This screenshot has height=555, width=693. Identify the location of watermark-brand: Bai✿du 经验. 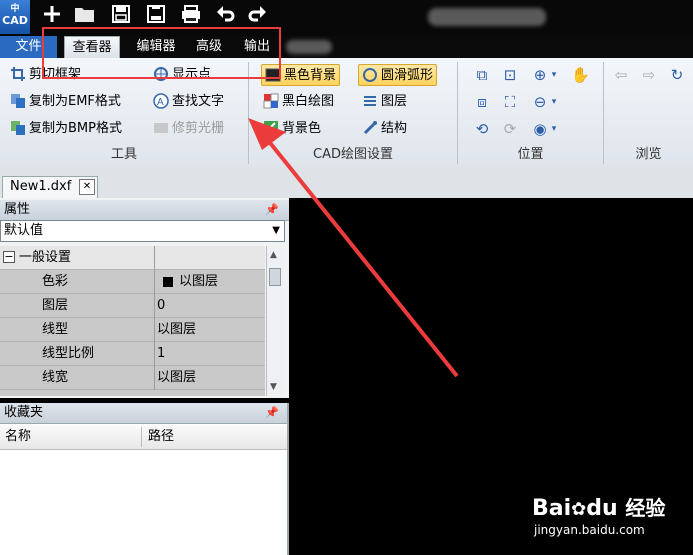
(598, 506).